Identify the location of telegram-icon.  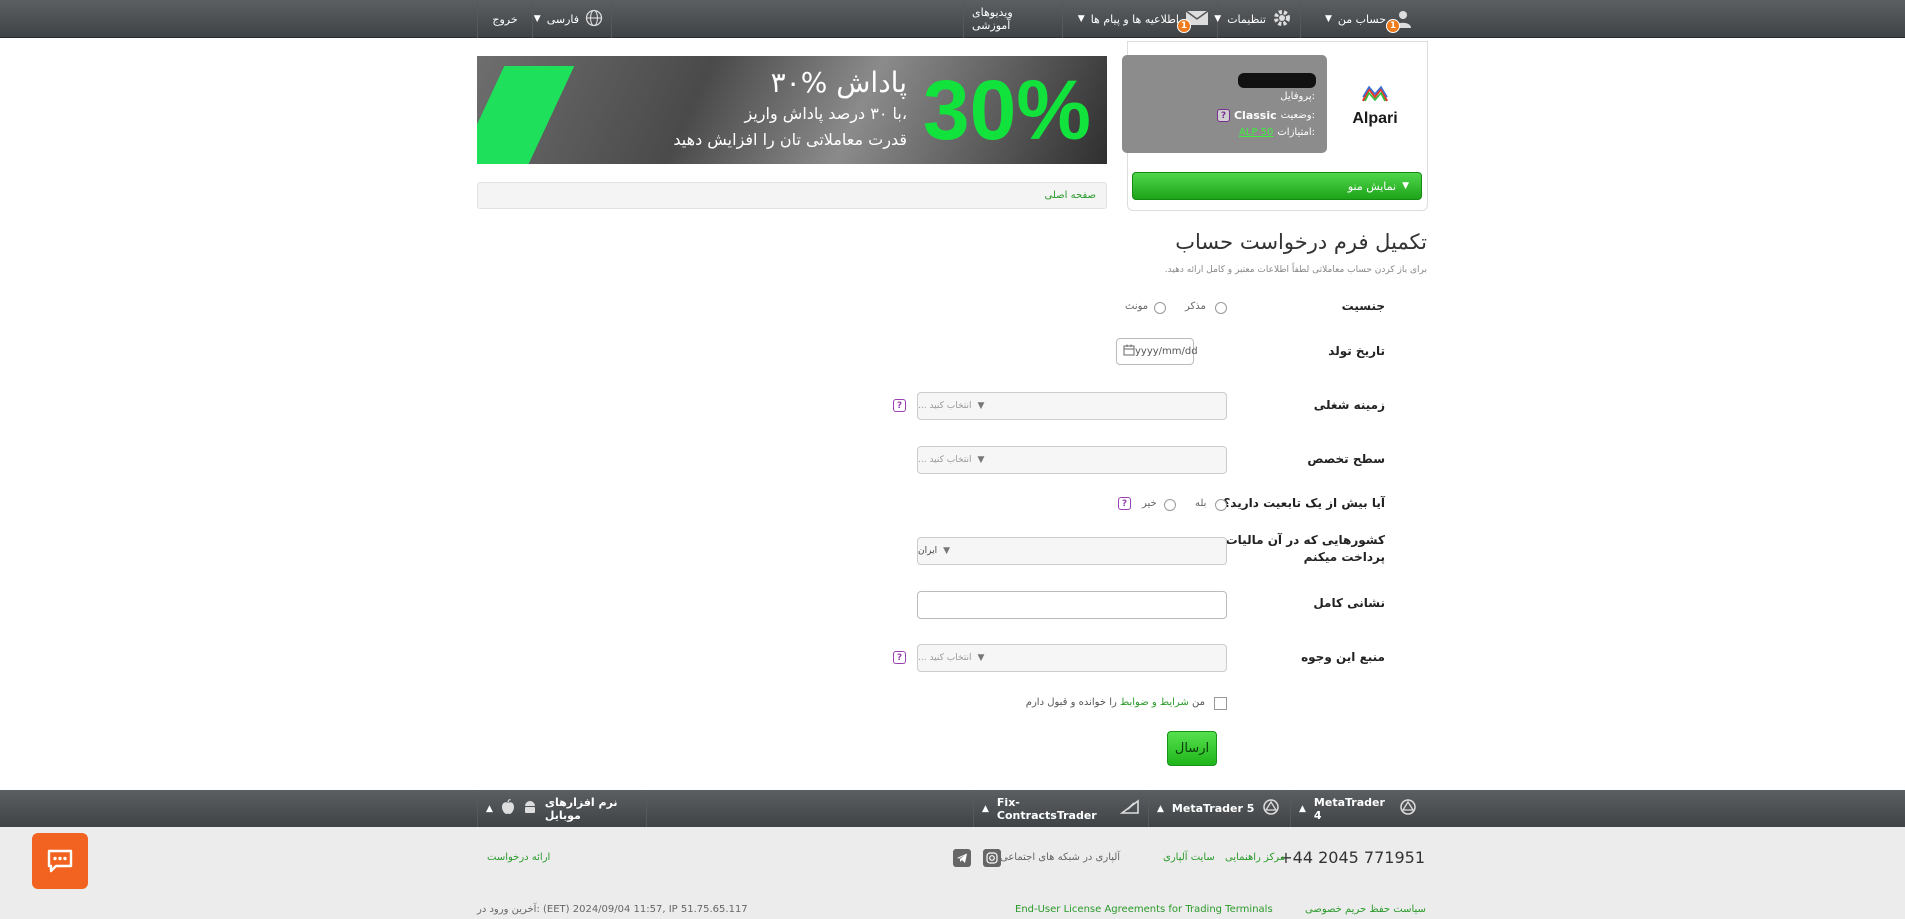
(962, 858).